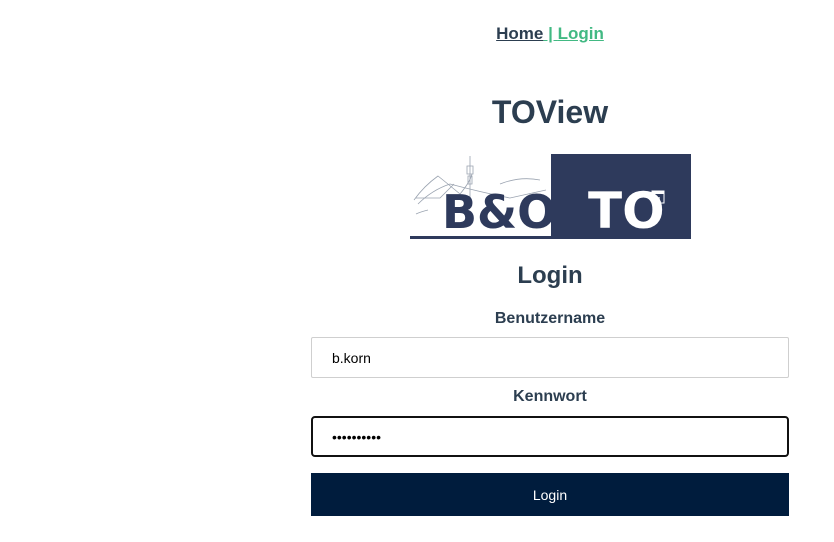  What do you see at coordinates (581, 33) in the screenshot?
I see `nav-login-link: Login` at bounding box center [581, 33].